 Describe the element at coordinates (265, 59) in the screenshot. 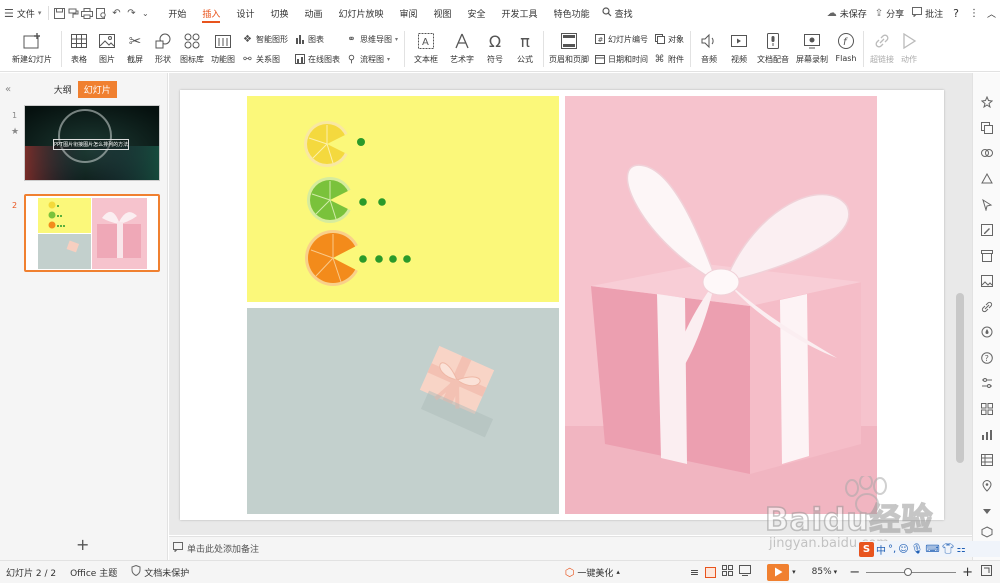

I see `relation-button: ⚯ 关系图` at that location.